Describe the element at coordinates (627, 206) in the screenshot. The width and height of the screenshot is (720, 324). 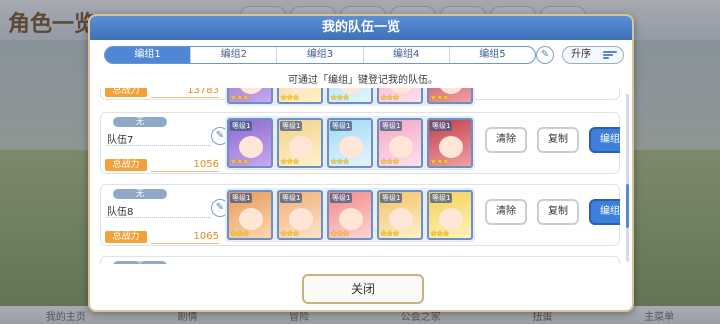
I see `scrollbar-thumb` at that location.